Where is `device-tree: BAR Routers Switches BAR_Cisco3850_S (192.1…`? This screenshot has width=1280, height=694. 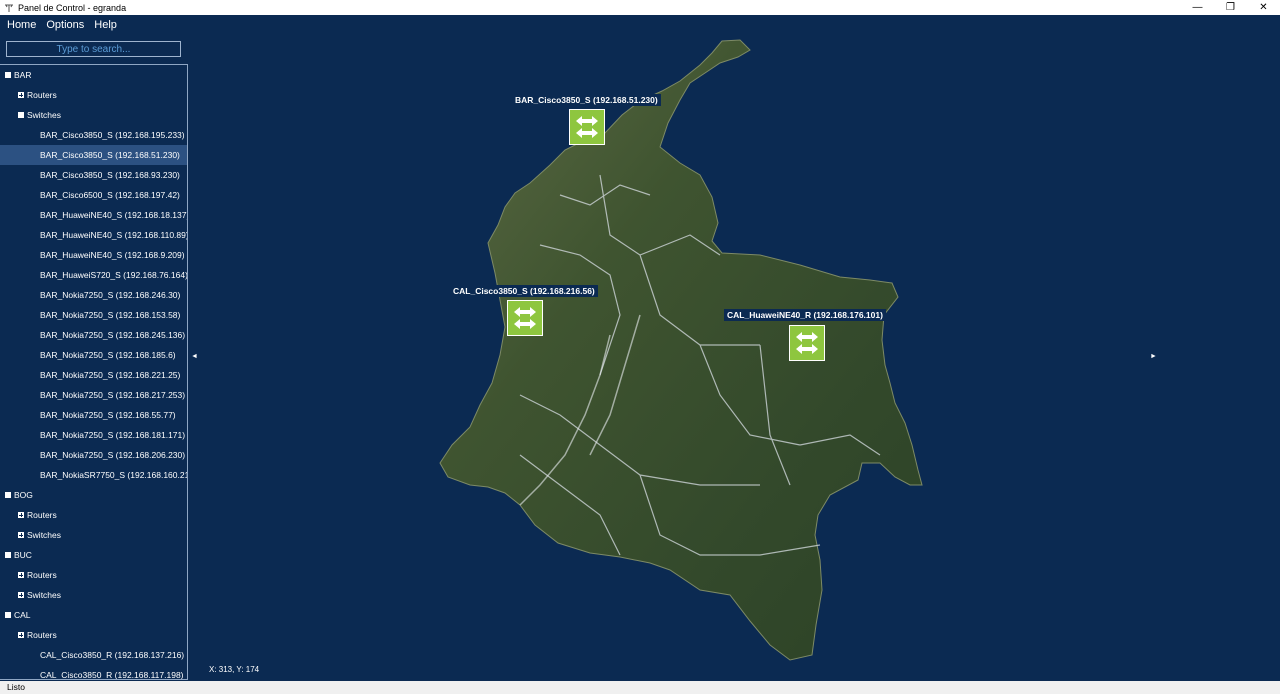 device-tree: BAR Routers Switches BAR_Cisco3850_S (192.1… is located at coordinates (94, 372).